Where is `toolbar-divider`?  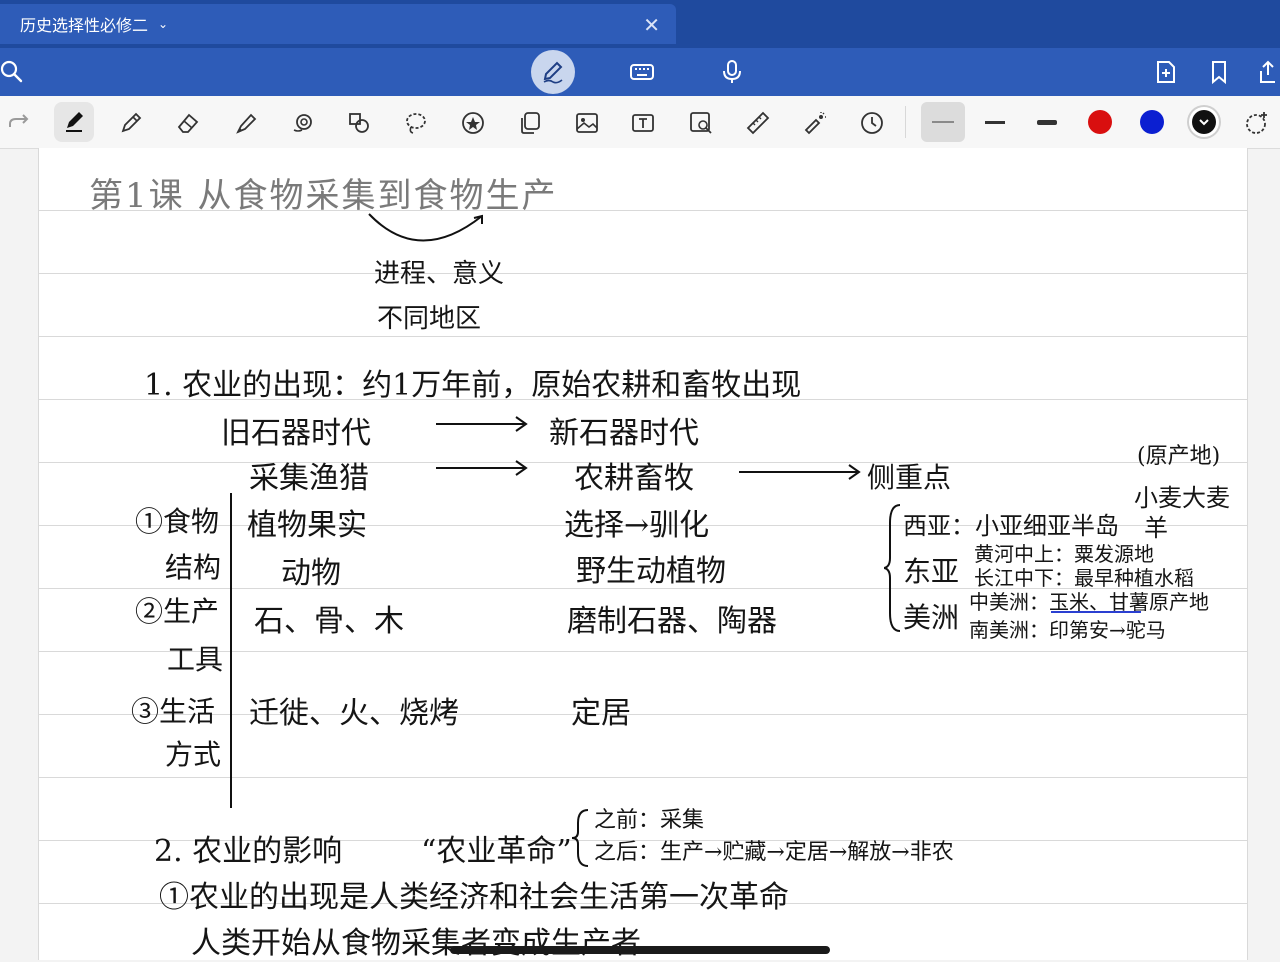
toolbar-divider is located at coordinates (905, 122).